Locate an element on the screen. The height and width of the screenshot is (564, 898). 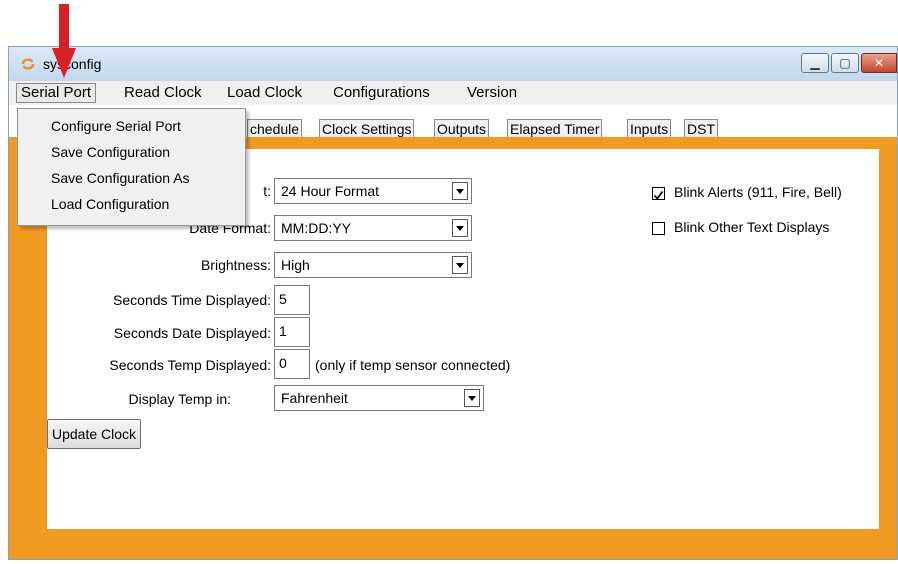
menu-item-load-configuration: Load Configuration is located at coordinates (110, 204).